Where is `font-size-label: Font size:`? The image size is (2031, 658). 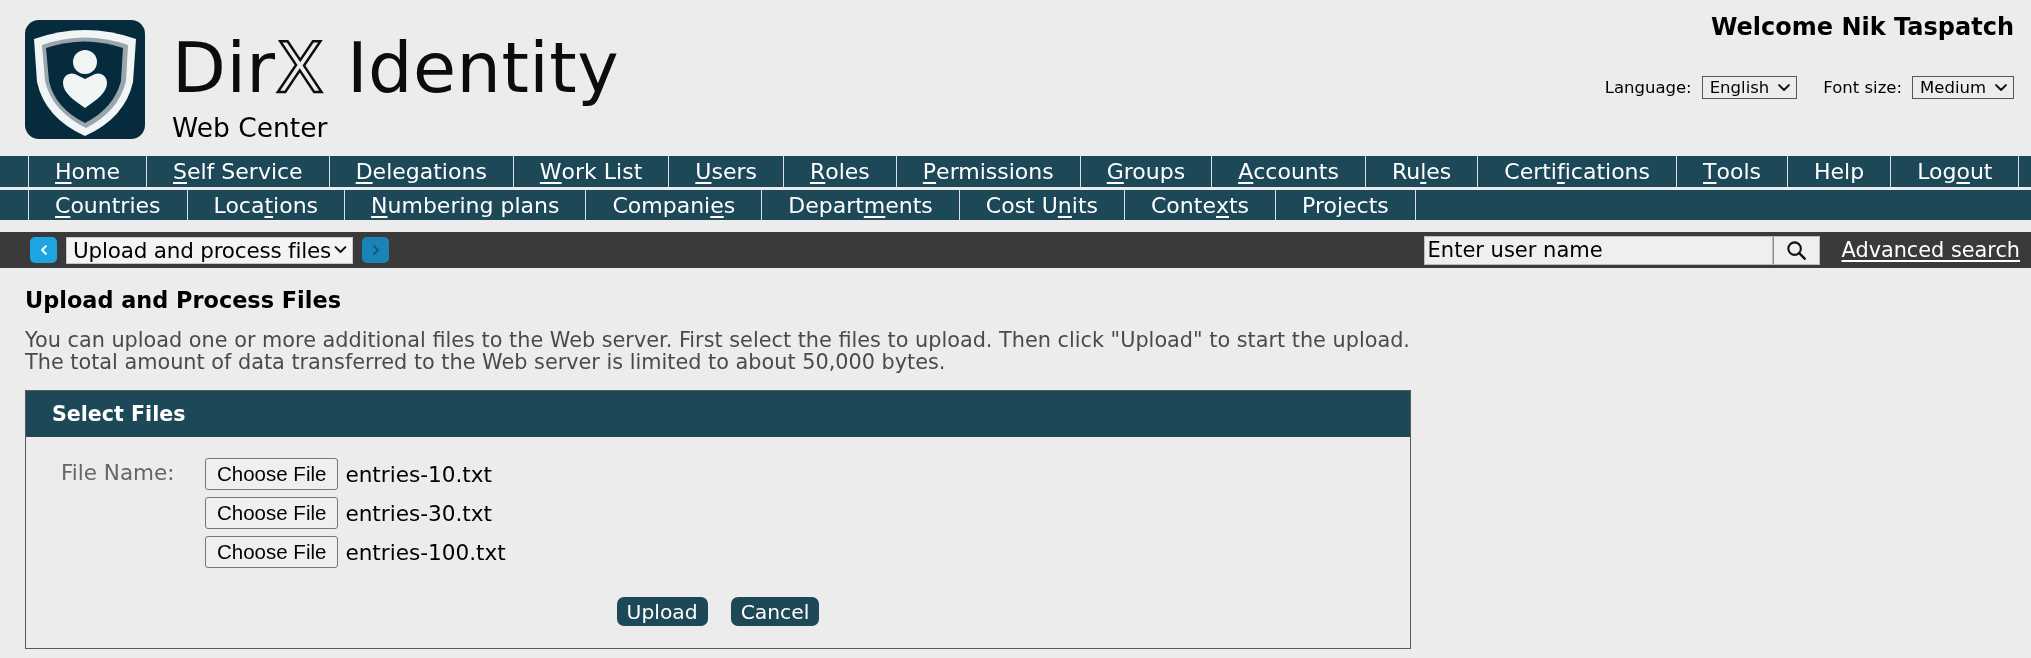 font-size-label: Font size: is located at coordinates (1862, 87).